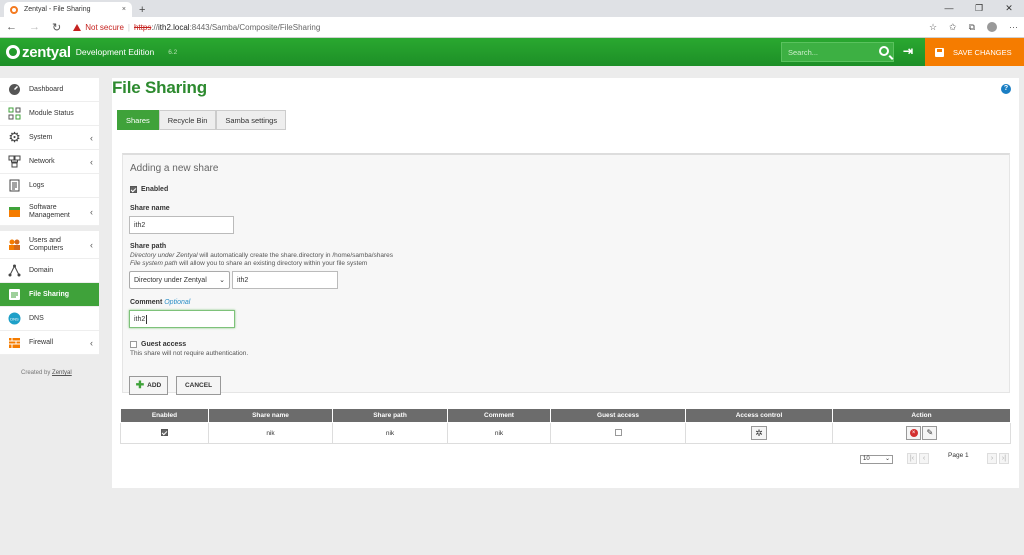 The image size is (1024, 555). I want to click on share-path-input: ith2, so click(285, 280).